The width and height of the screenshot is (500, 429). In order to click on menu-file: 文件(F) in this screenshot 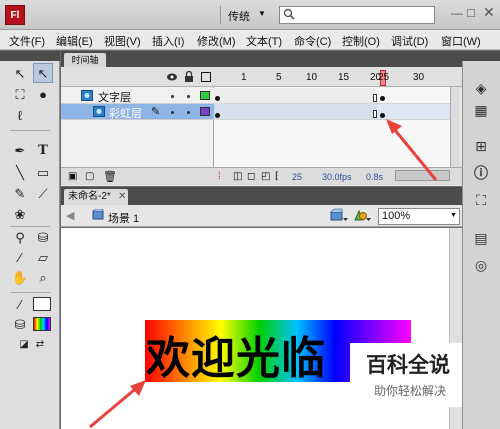, I will do `click(27, 41)`.